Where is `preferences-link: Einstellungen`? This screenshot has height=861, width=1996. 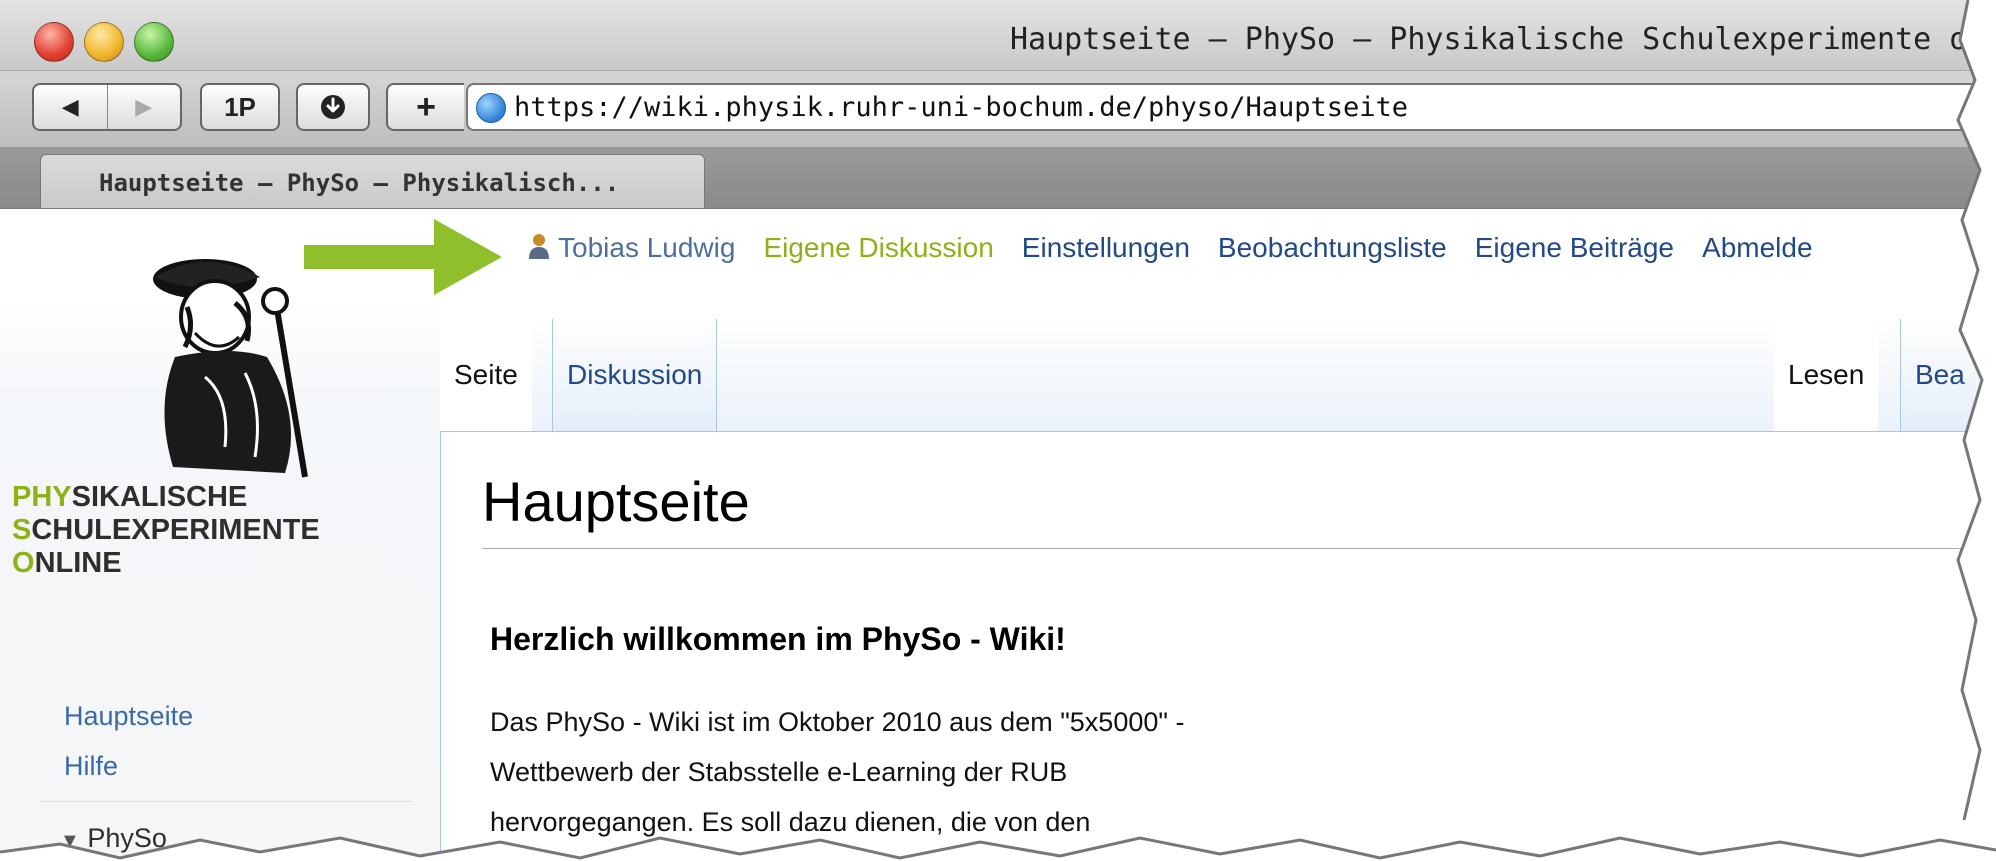
preferences-link: Einstellungen is located at coordinates (1106, 247).